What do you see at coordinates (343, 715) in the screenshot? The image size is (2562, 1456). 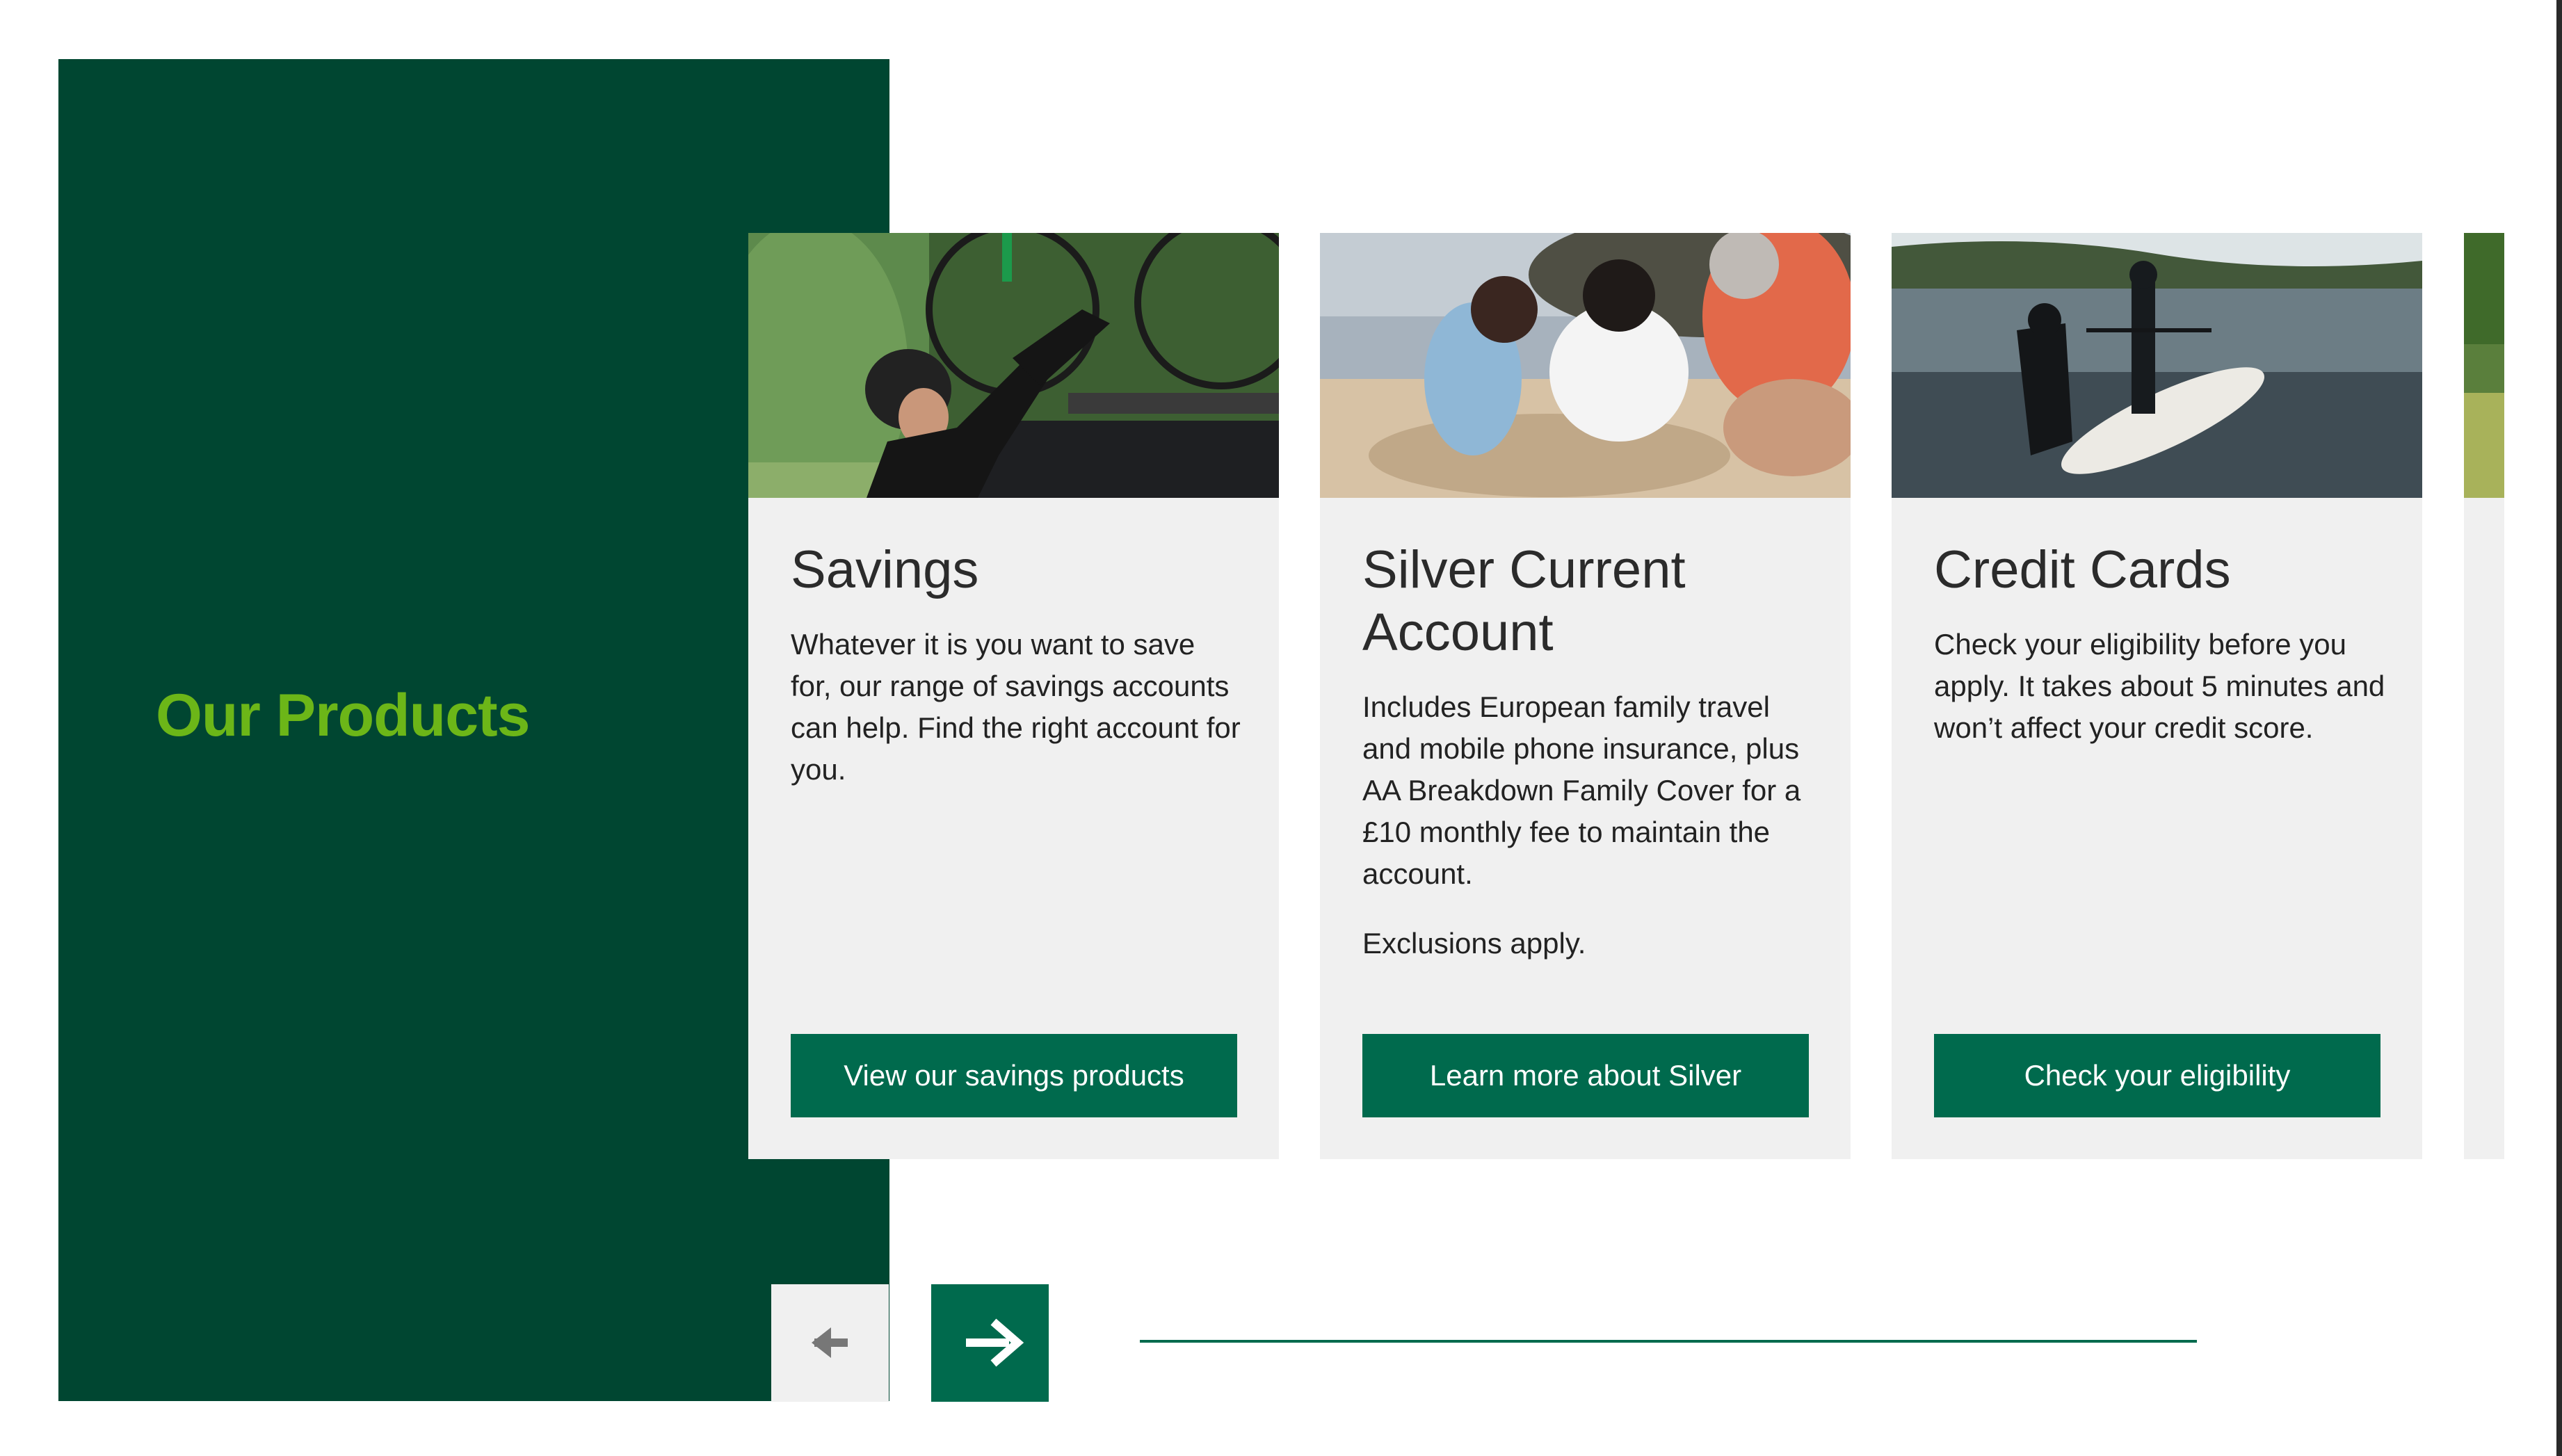 I see `section-title: Our Products` at bounding box center [343, 715].